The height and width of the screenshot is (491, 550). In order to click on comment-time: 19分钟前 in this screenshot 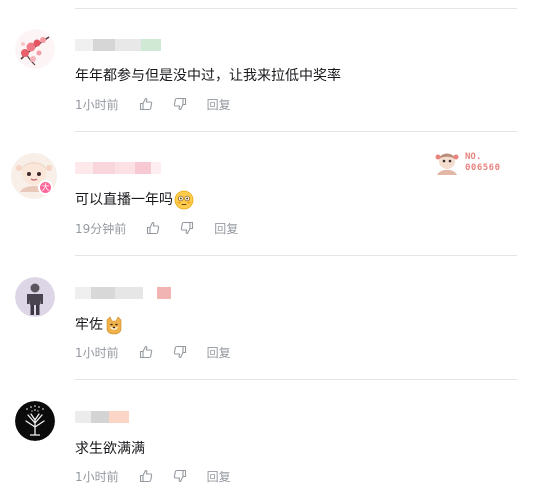, I will do `click(101, 228)`.